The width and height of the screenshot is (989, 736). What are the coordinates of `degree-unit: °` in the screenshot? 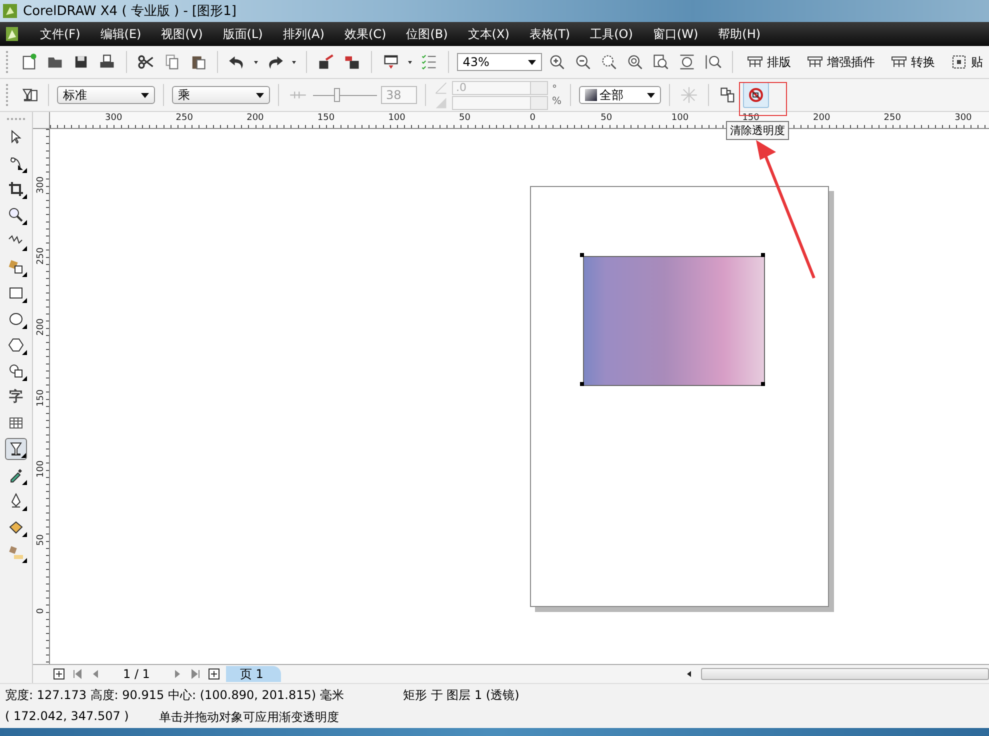 It's located at (555, 89).